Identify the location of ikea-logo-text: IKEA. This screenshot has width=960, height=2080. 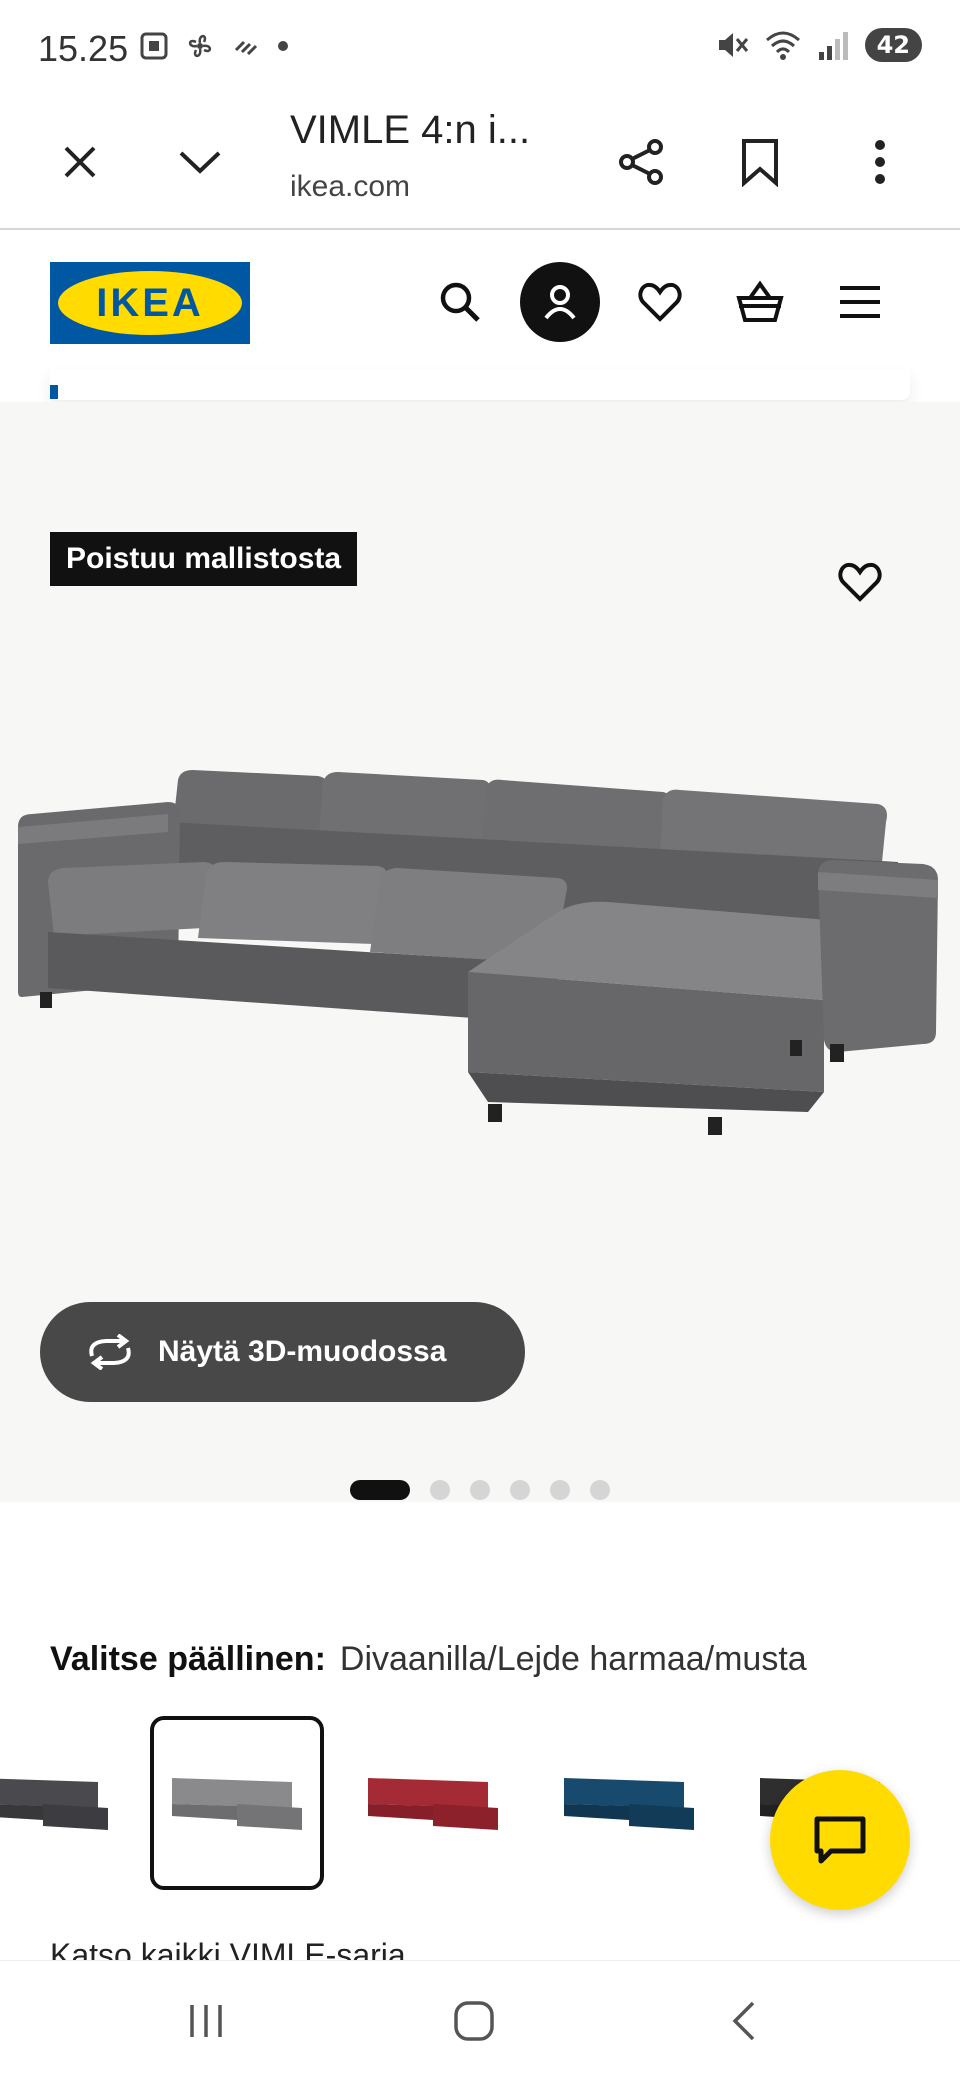
(150, 302).